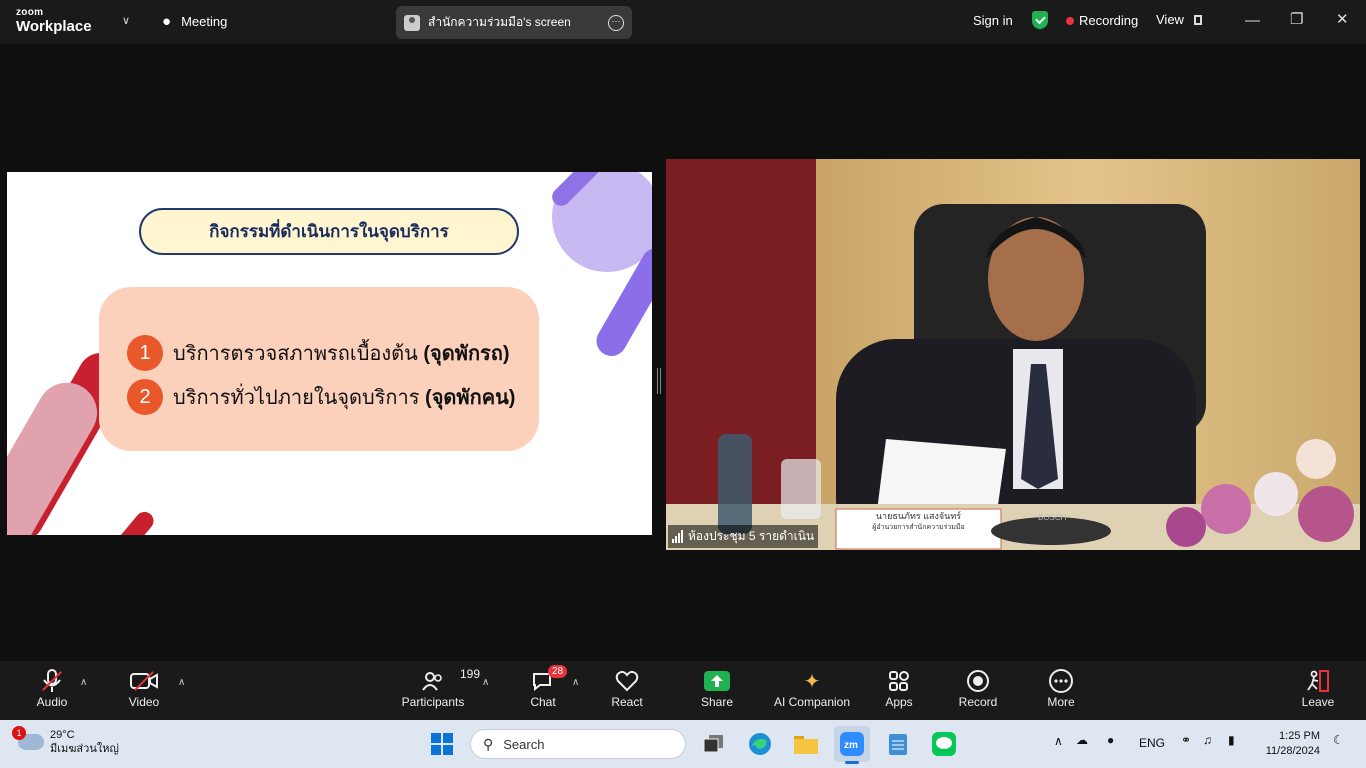 The image size is (1366, 768). What do you see at coordinates (812, 681) in the screenshot?
I see `sparkle-icon: ✦` at bounding box center [812, 681].